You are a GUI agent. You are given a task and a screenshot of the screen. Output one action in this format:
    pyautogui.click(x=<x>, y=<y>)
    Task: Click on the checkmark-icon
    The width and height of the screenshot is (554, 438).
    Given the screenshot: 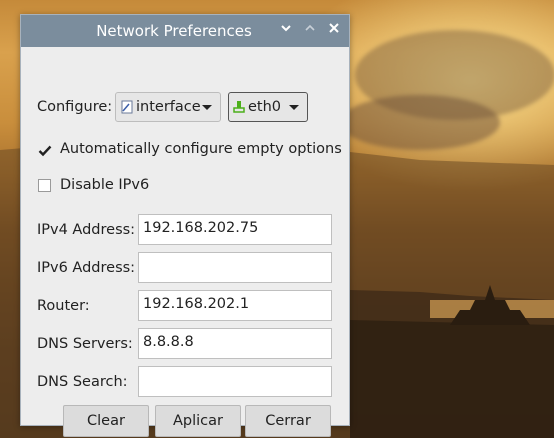 What is the action you would take?
    pyautogui.click(x=45, y=151)
    